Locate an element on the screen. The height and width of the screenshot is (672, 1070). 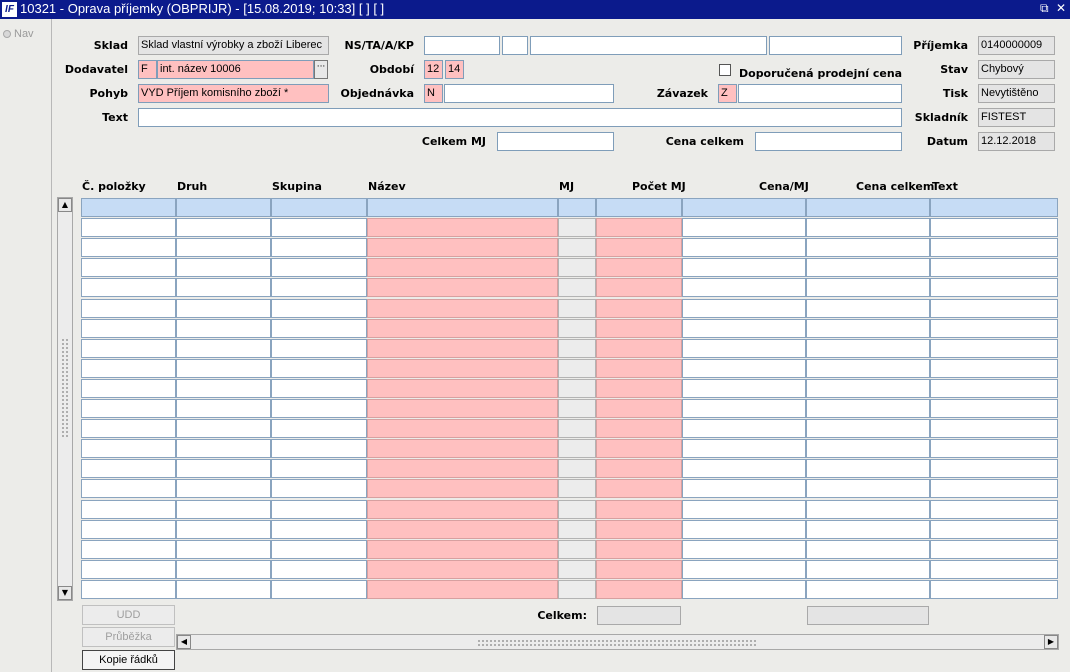
pohyb-field: VYD Příjem komisního zboží * is located at coordinates (233, 93).